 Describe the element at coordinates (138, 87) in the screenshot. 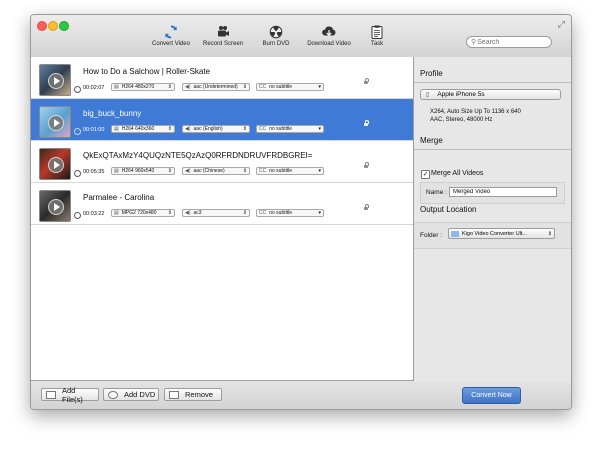

I see `video-format-value: H264 480x270` at that location.